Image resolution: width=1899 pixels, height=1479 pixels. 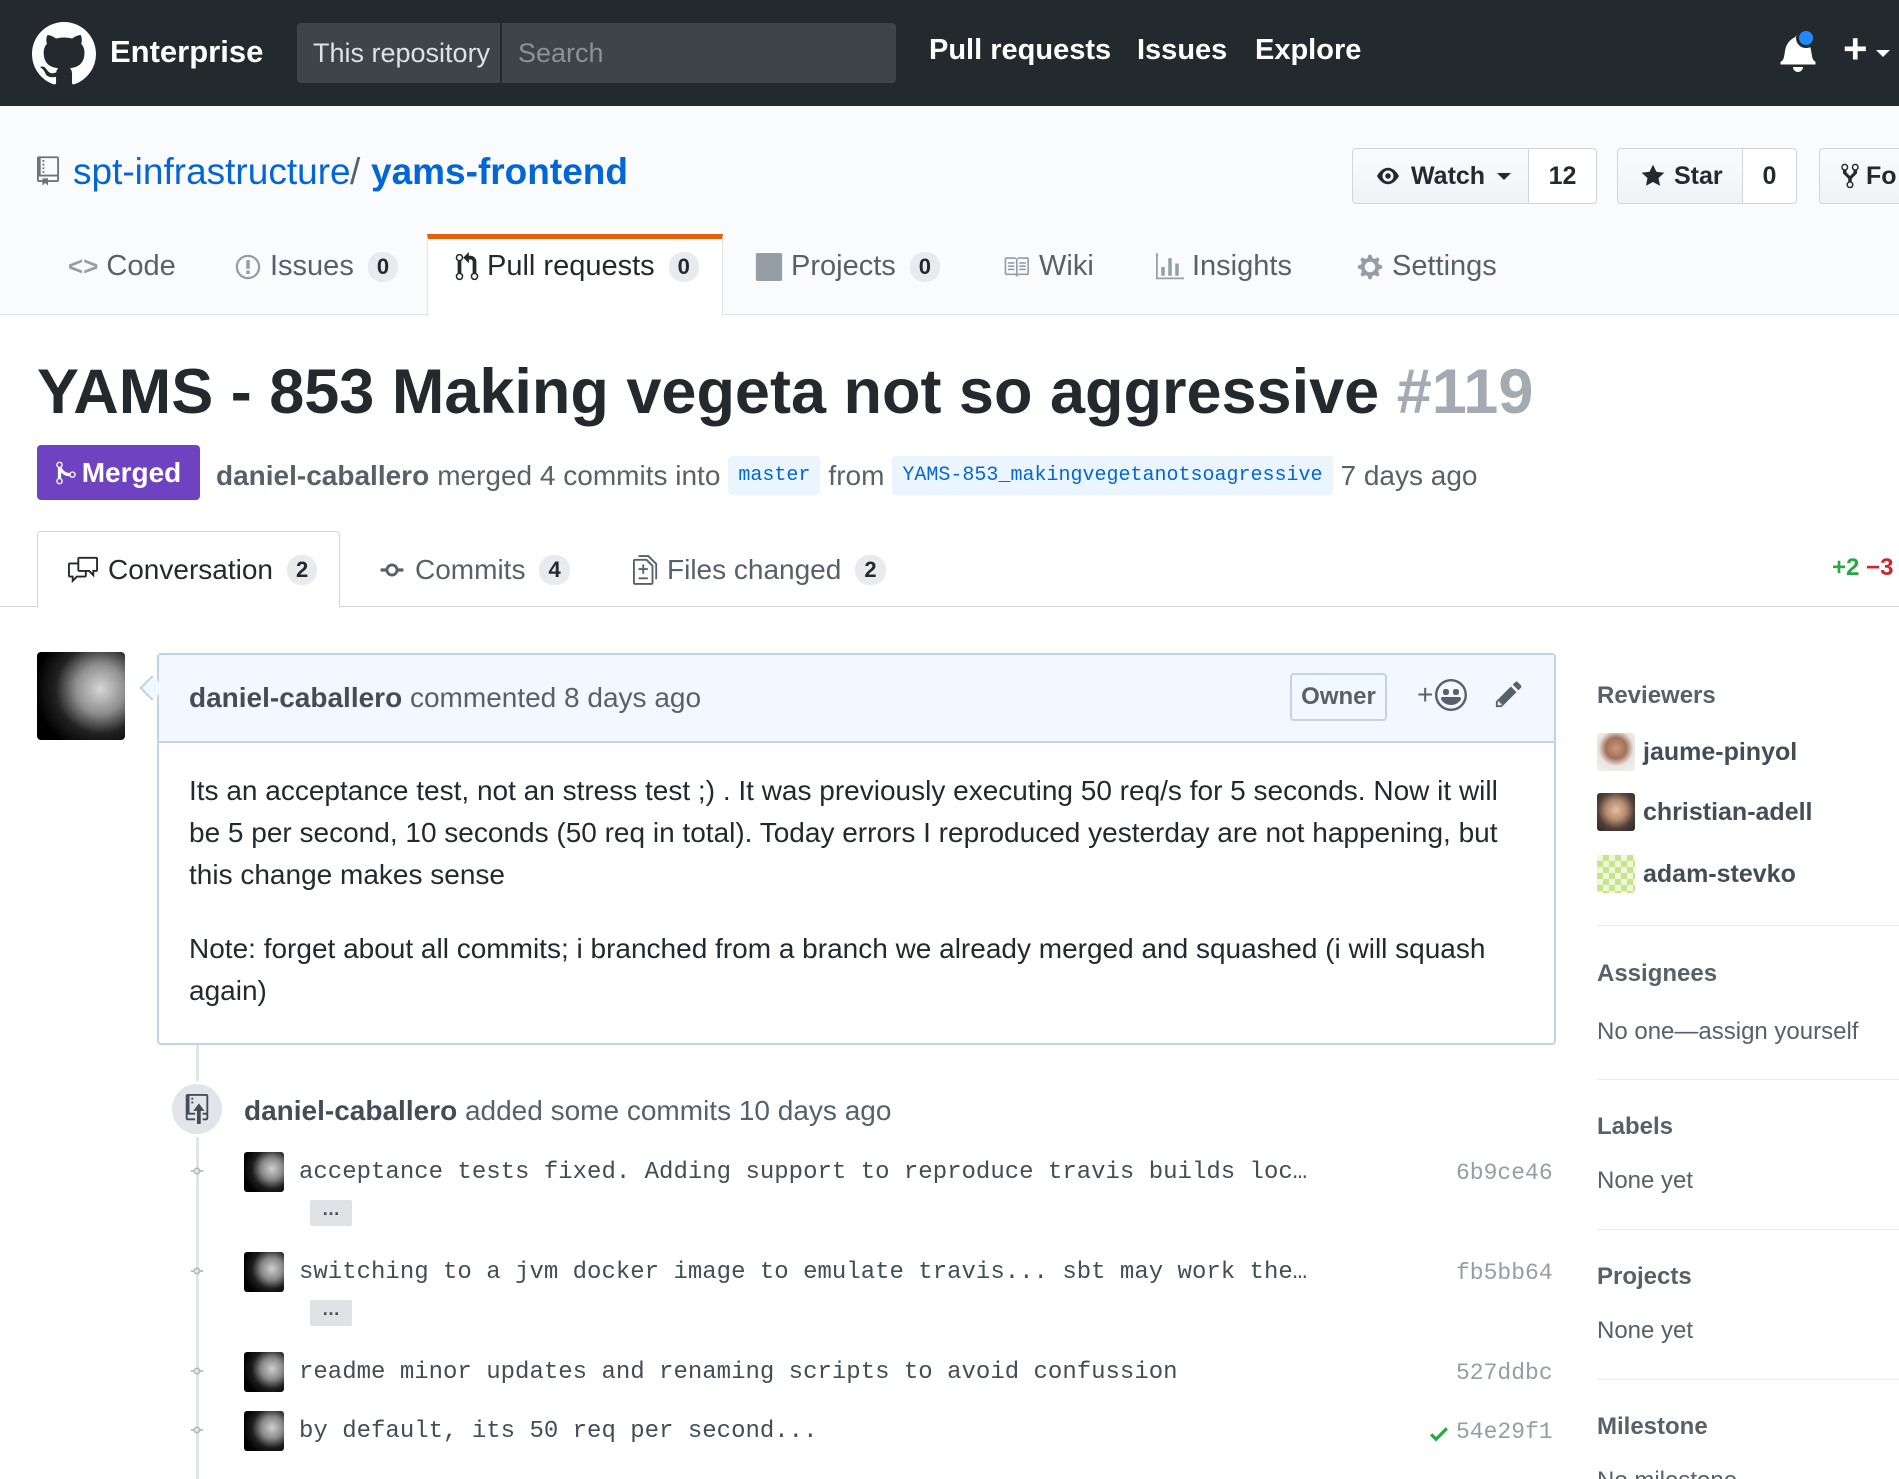 I want to click on repo-icon, so click(x=48, y=171).